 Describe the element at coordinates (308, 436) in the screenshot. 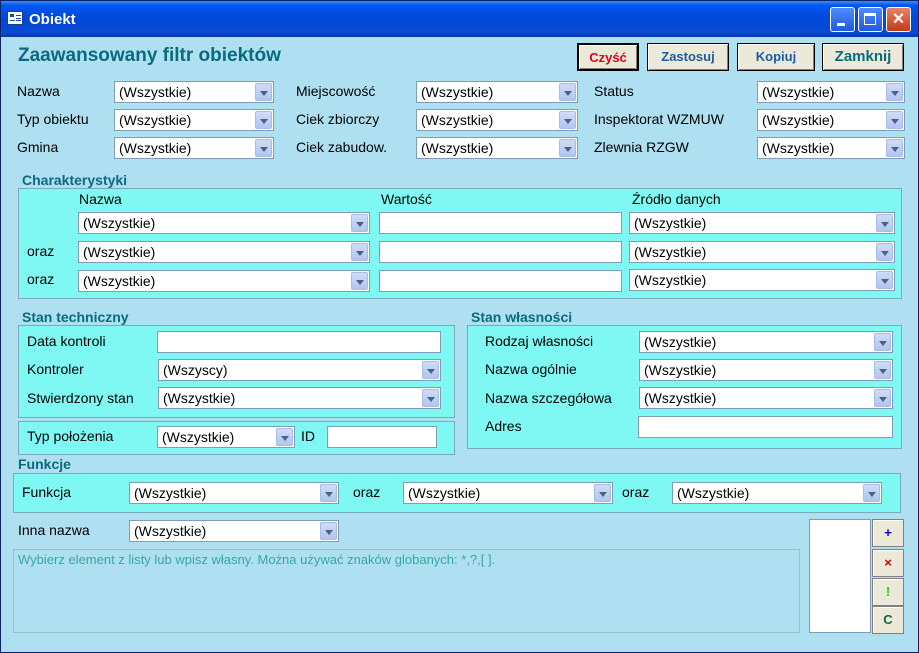

I see `id-label: ID` at that location.